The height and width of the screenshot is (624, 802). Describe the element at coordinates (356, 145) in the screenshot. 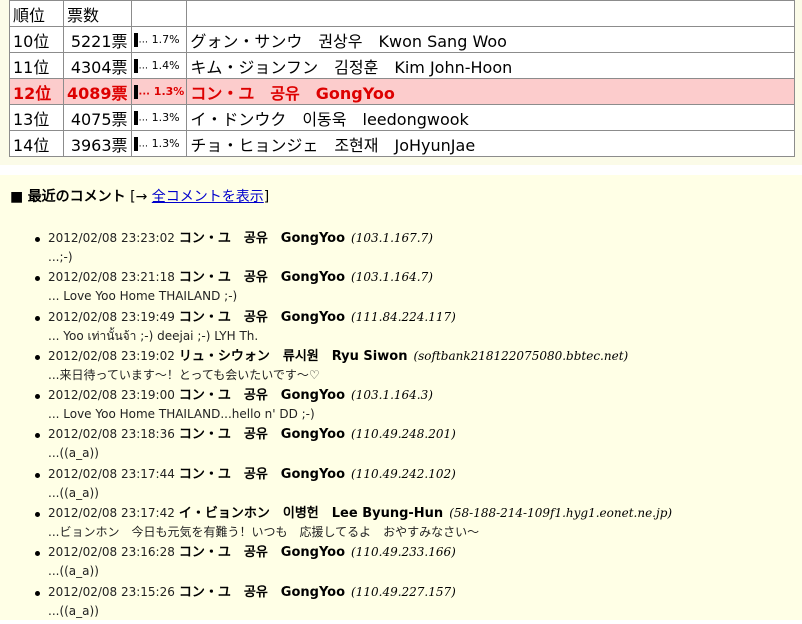

I see `name-kr: 조현재` at that location.